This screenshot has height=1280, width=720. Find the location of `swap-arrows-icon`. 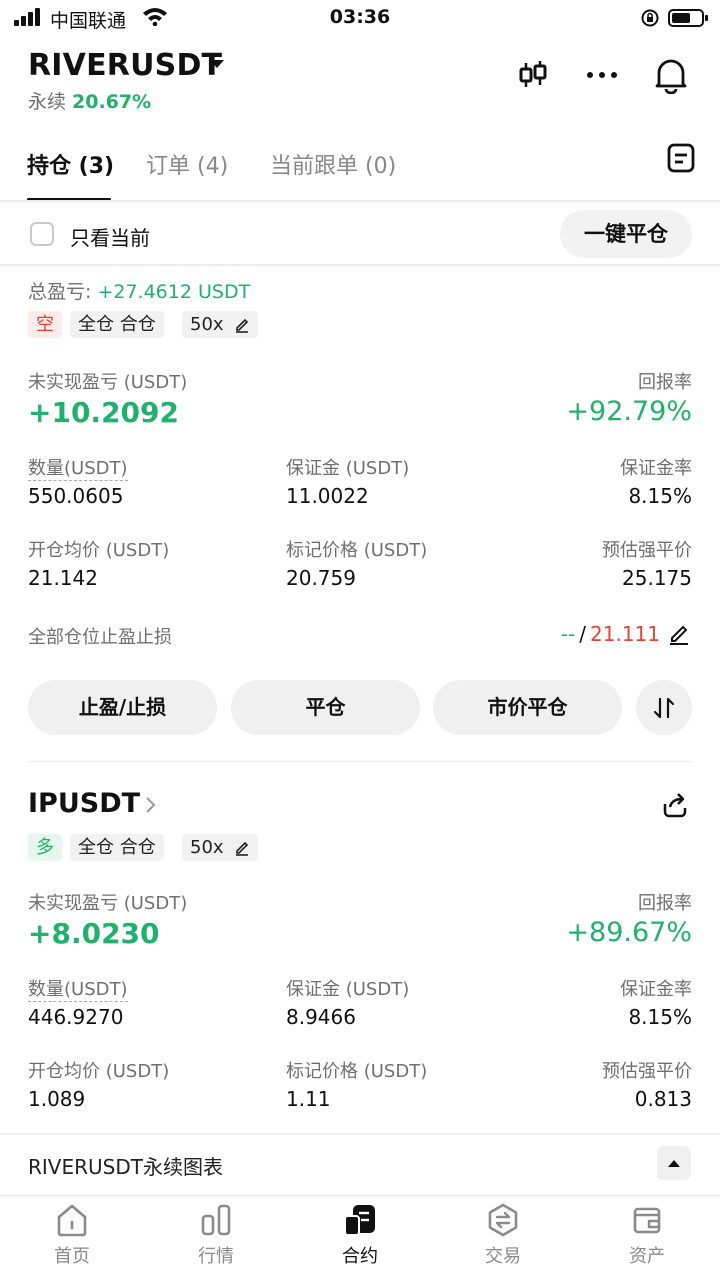

swap-arrows-icon is located at coordinates (664, 708).